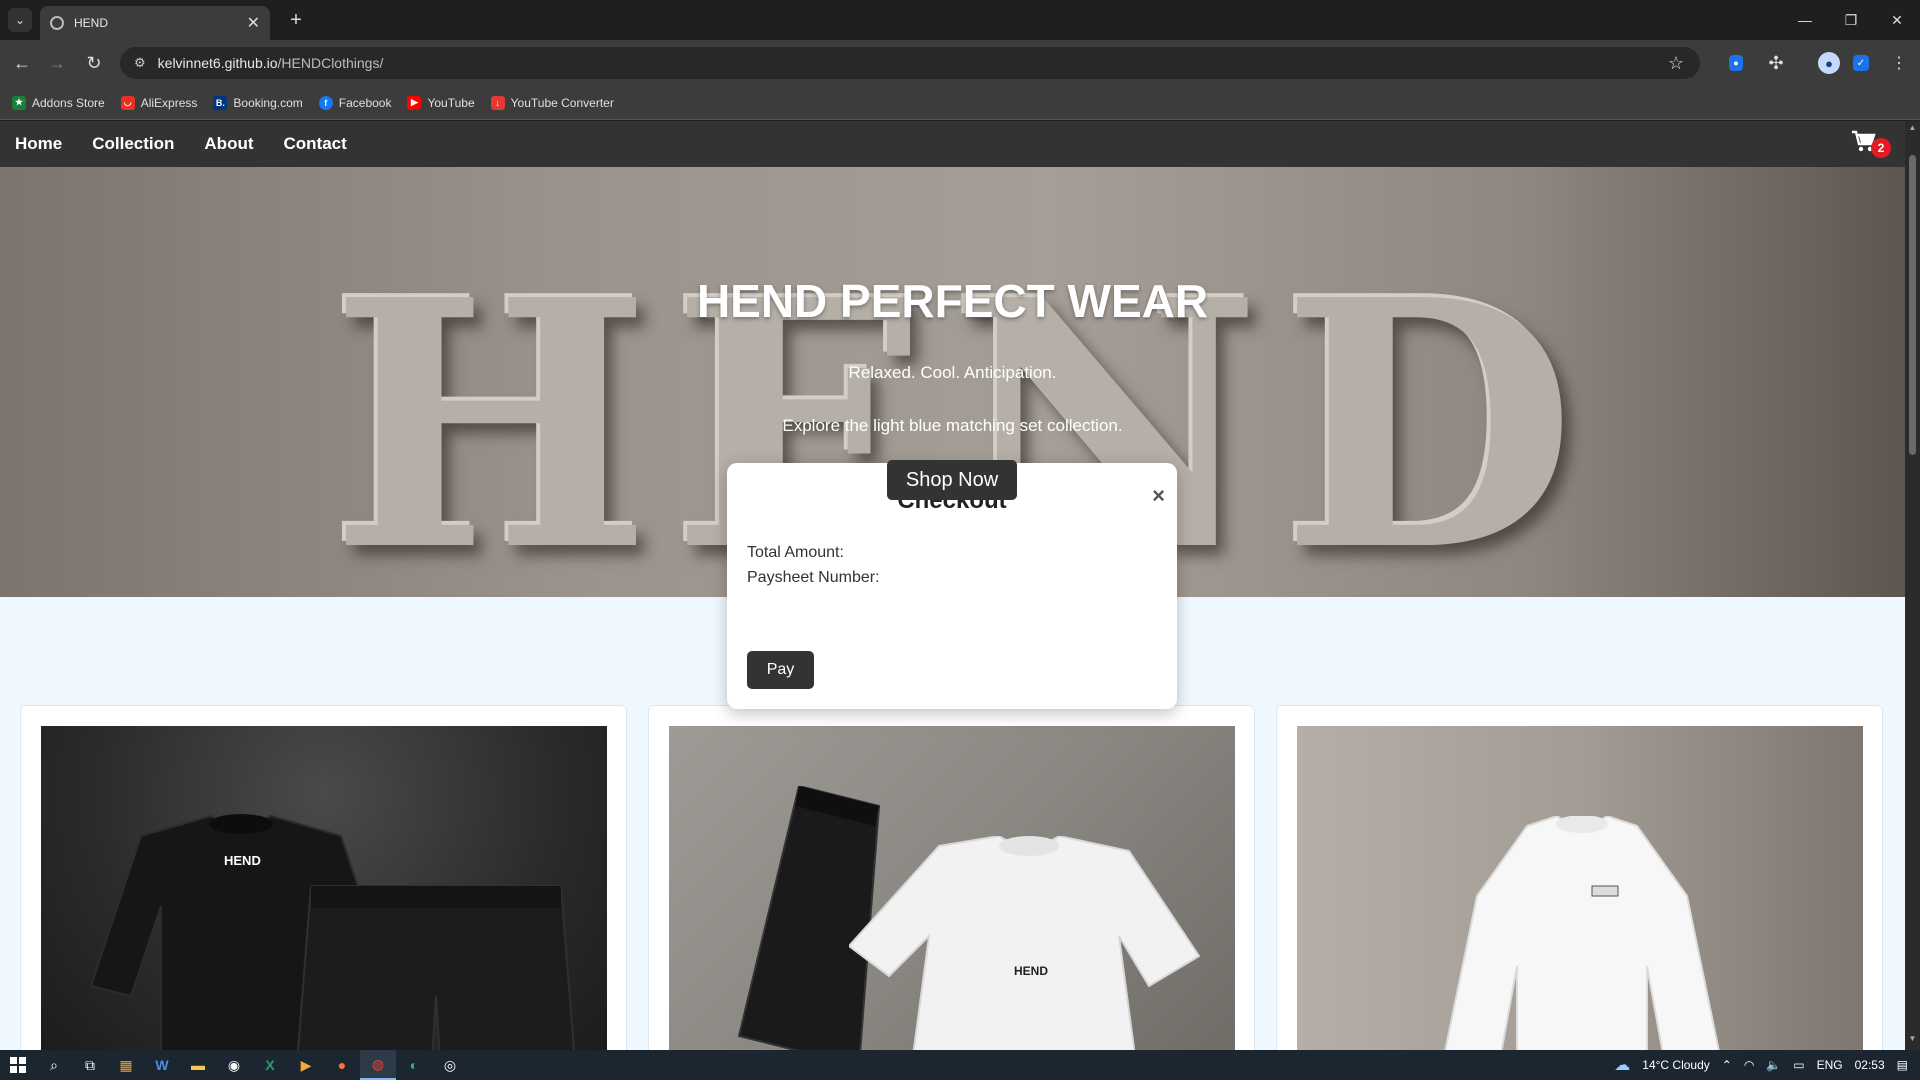 The width and height of the screenshot is (1920, 1080). Describe the element at coordinates (1736, 63) in the screenshot. I see `password-extension-icon: ●` at that location.